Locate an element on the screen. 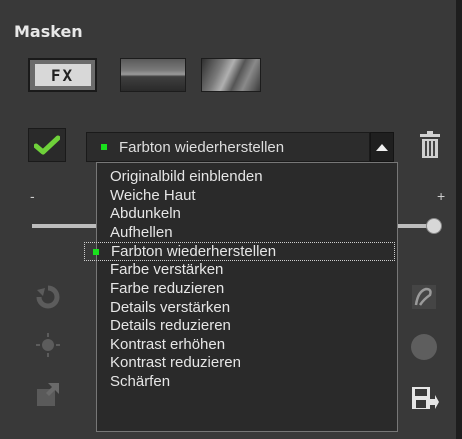 The width and height of the screenshot is (462, 439). mask-type-selected-value: Farbton wiederherstellen is located at coordinates (202, 147).